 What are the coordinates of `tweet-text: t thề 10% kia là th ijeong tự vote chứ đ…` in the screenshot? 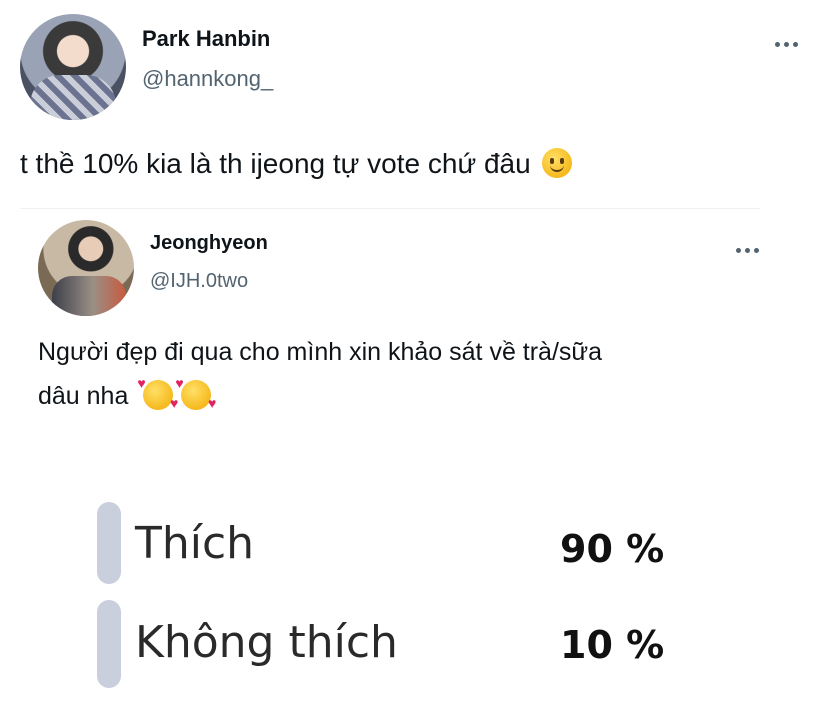 It's located at (296, 164).